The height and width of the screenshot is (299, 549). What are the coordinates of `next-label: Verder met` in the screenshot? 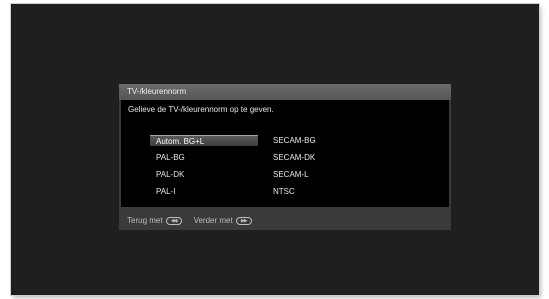 It's located at (213, 220).